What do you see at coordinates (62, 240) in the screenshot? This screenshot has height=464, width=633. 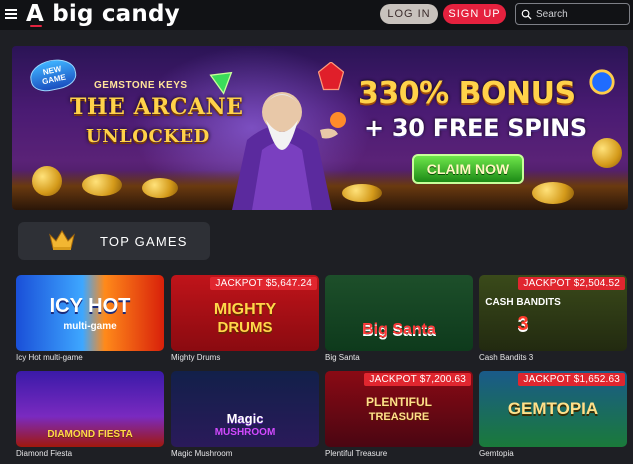 I see `crown-icon` at bounding box center [62, 240].